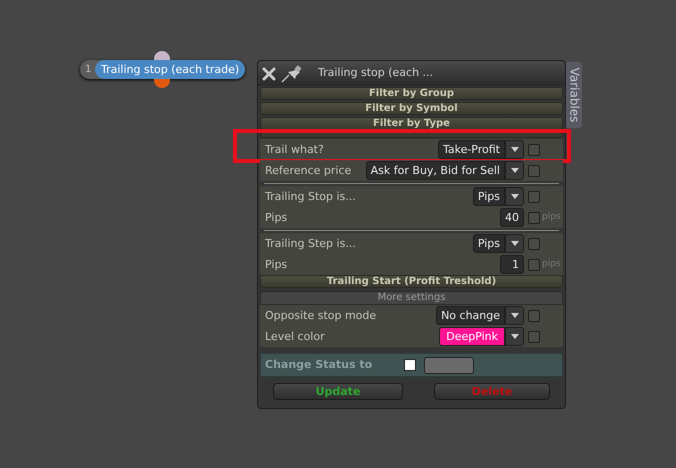  I want to click on output-port-icon, so click(162, 83).